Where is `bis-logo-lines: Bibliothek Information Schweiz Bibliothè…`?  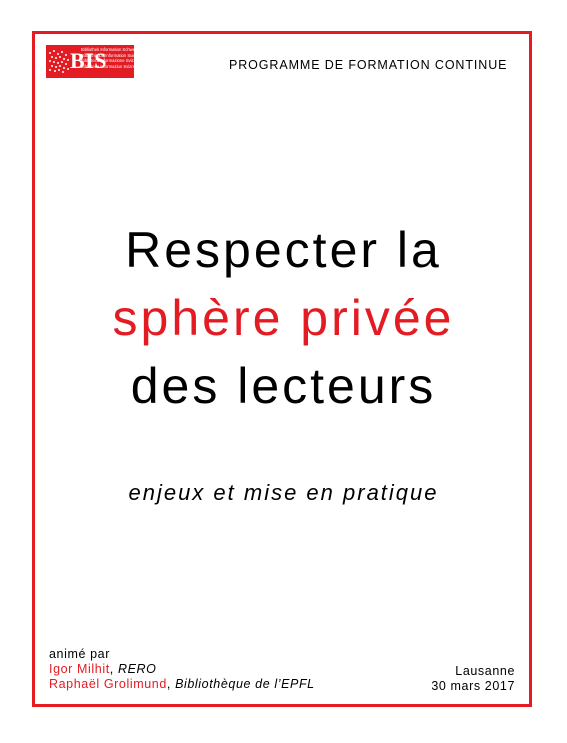 bis-logo-lines: Bibliothek Information Schweiz Bibliothè… is located at coordinates (111, 58).